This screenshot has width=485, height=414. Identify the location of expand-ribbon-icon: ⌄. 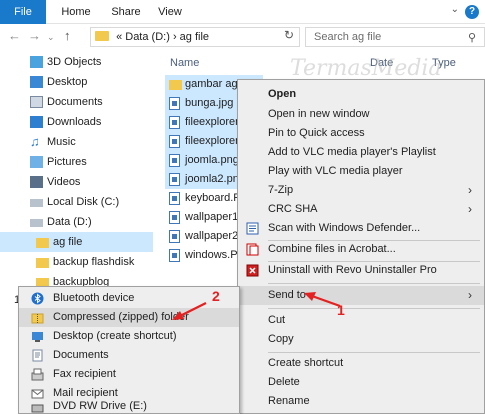
(455, 9).